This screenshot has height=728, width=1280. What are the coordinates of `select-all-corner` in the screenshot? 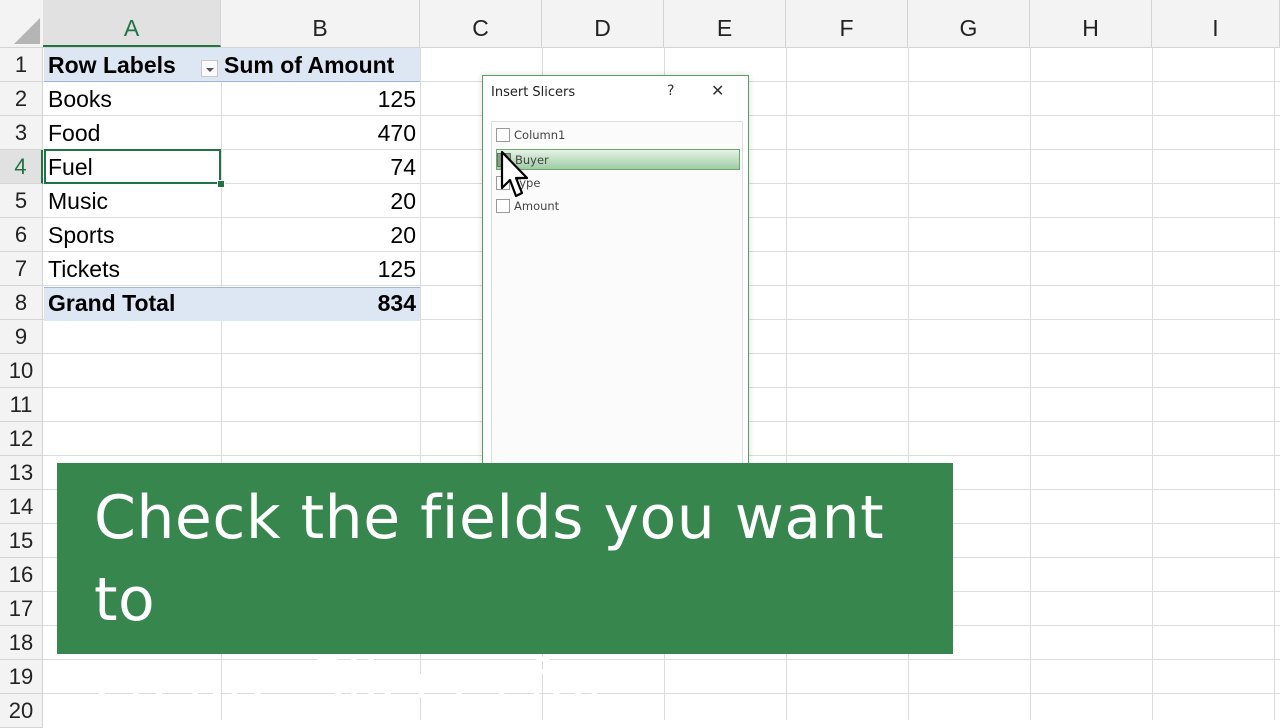 It's located at (22, 23).